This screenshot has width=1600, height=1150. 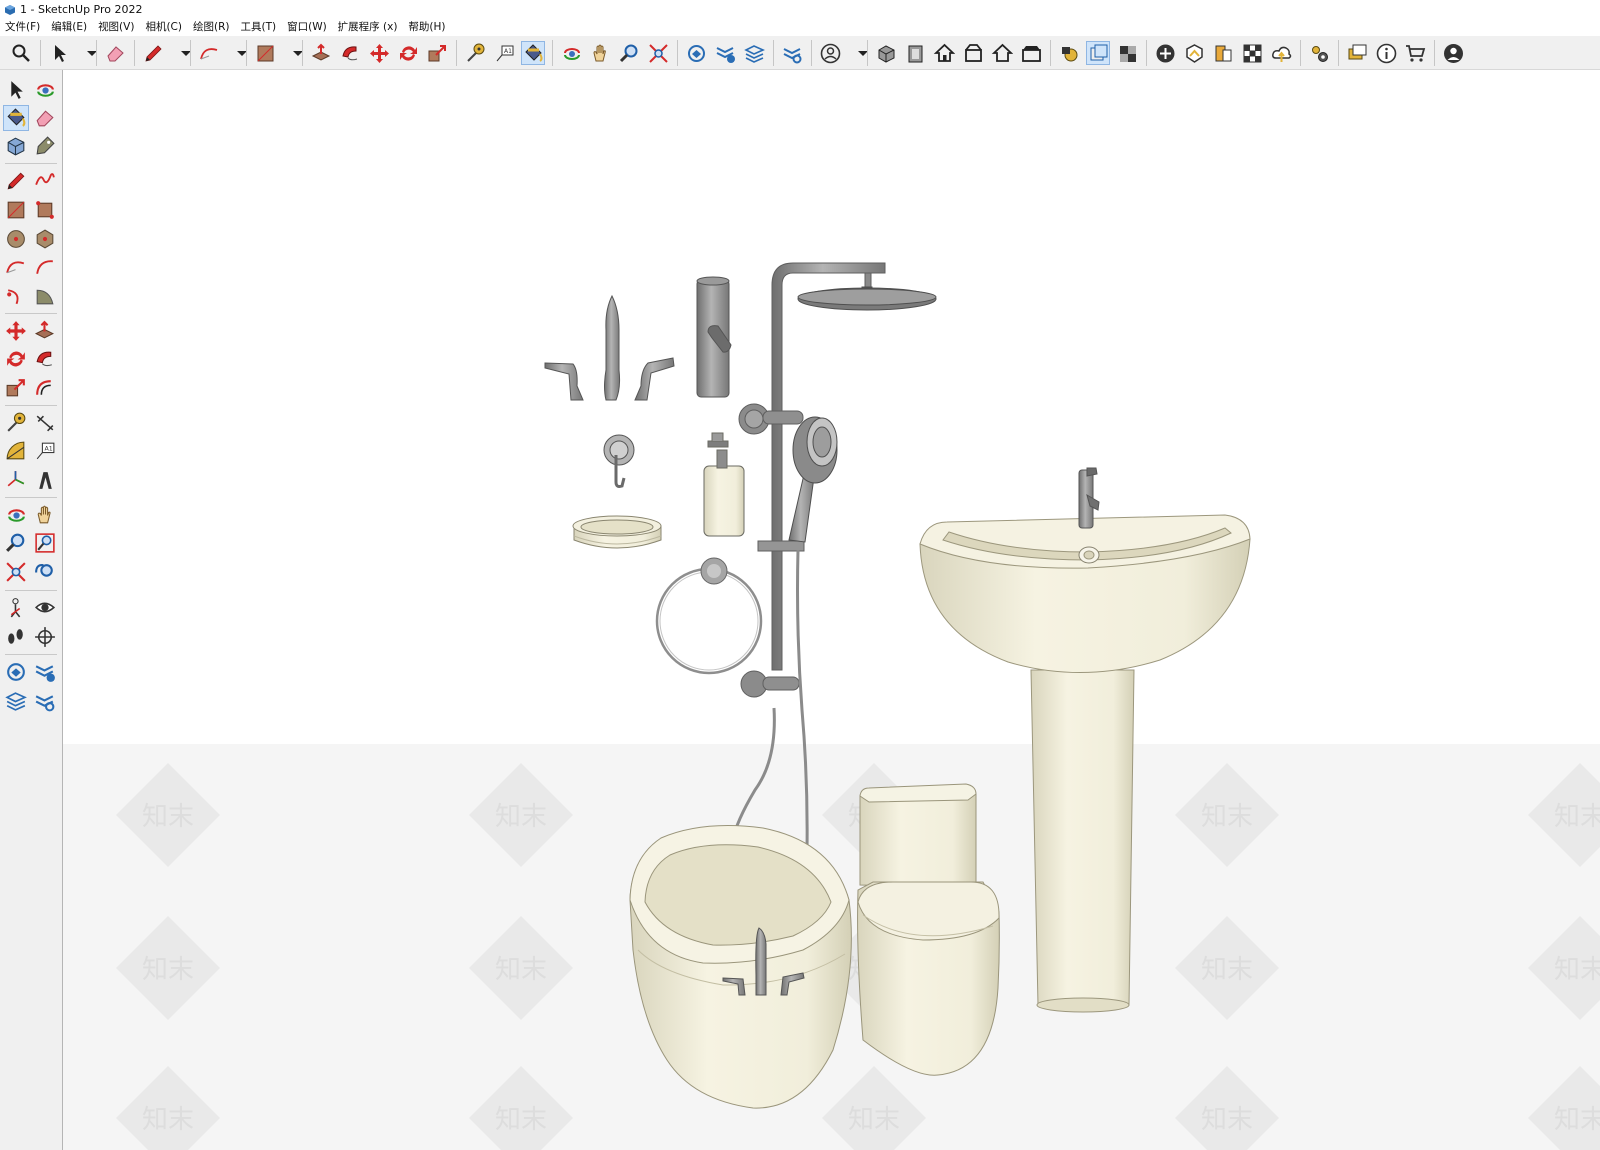 I want to click on menu-tools: 工具(T), so click(x=258, y=27).